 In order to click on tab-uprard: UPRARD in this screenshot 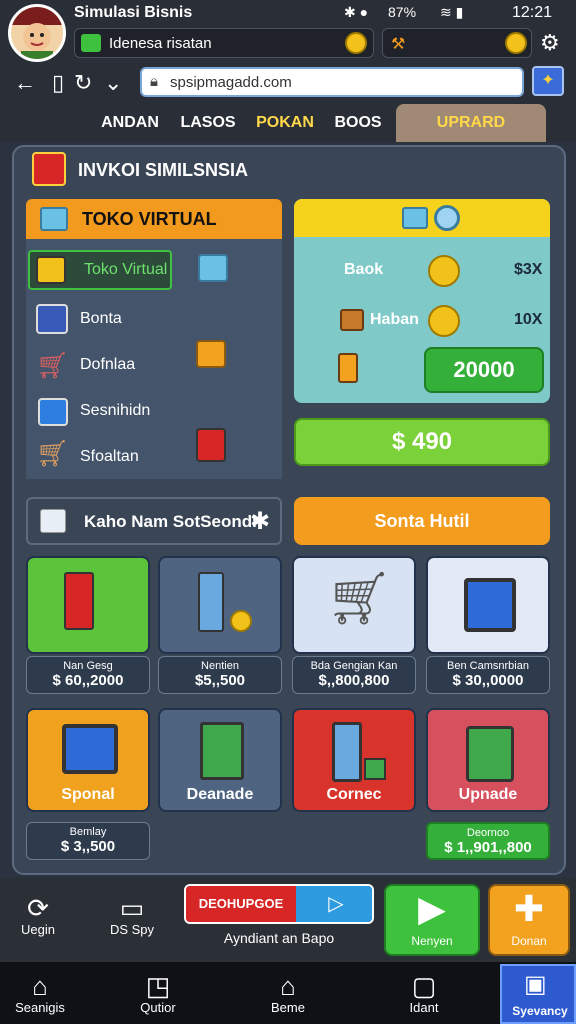, I will do `click(471, 123)`.